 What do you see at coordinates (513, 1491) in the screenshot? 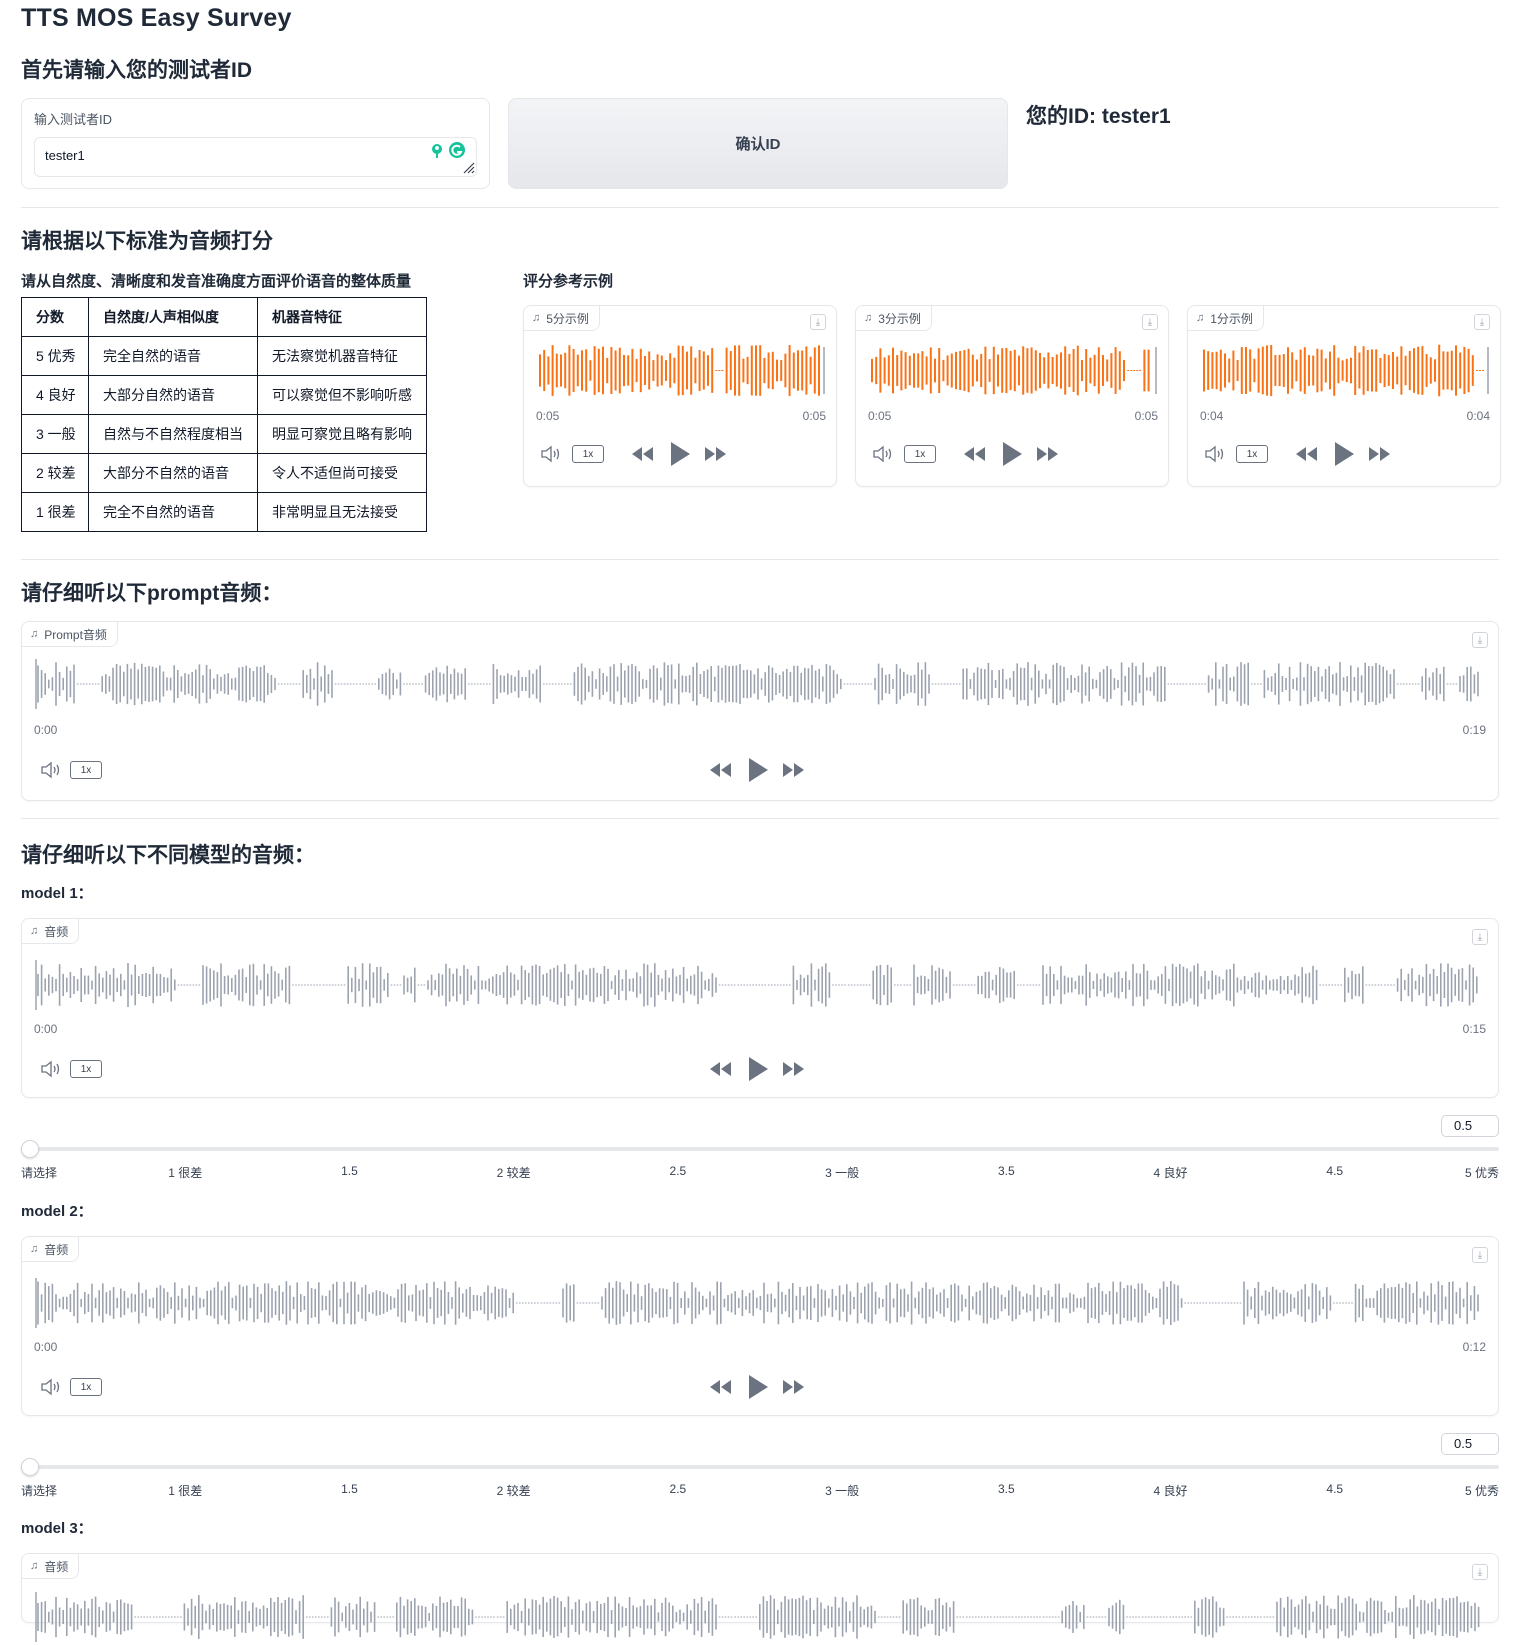
I see `slider-tick-label: 2 较差` at bounding box center [513, 1491].